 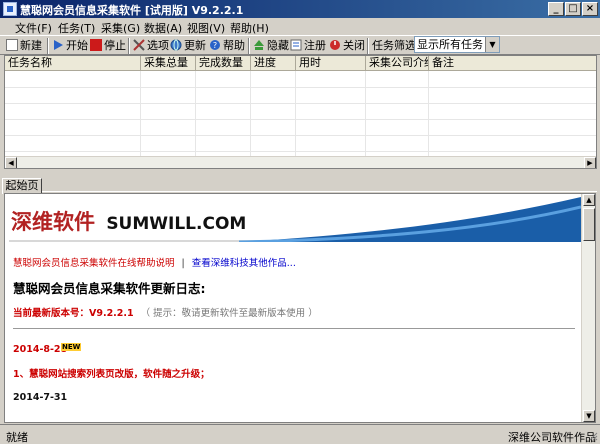 I want to click on hide-button: 隐藏, so click(x=271, y=46).